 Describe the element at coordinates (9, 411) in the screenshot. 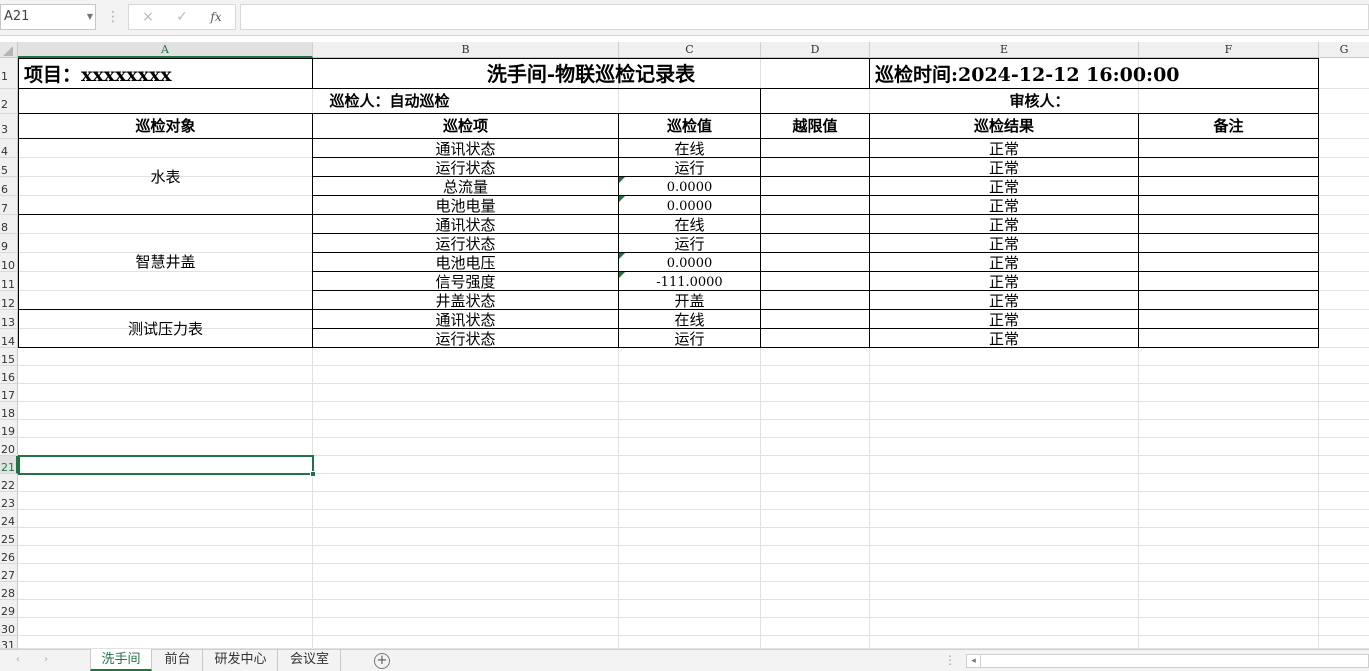

I see `row-header: 18` at that location.